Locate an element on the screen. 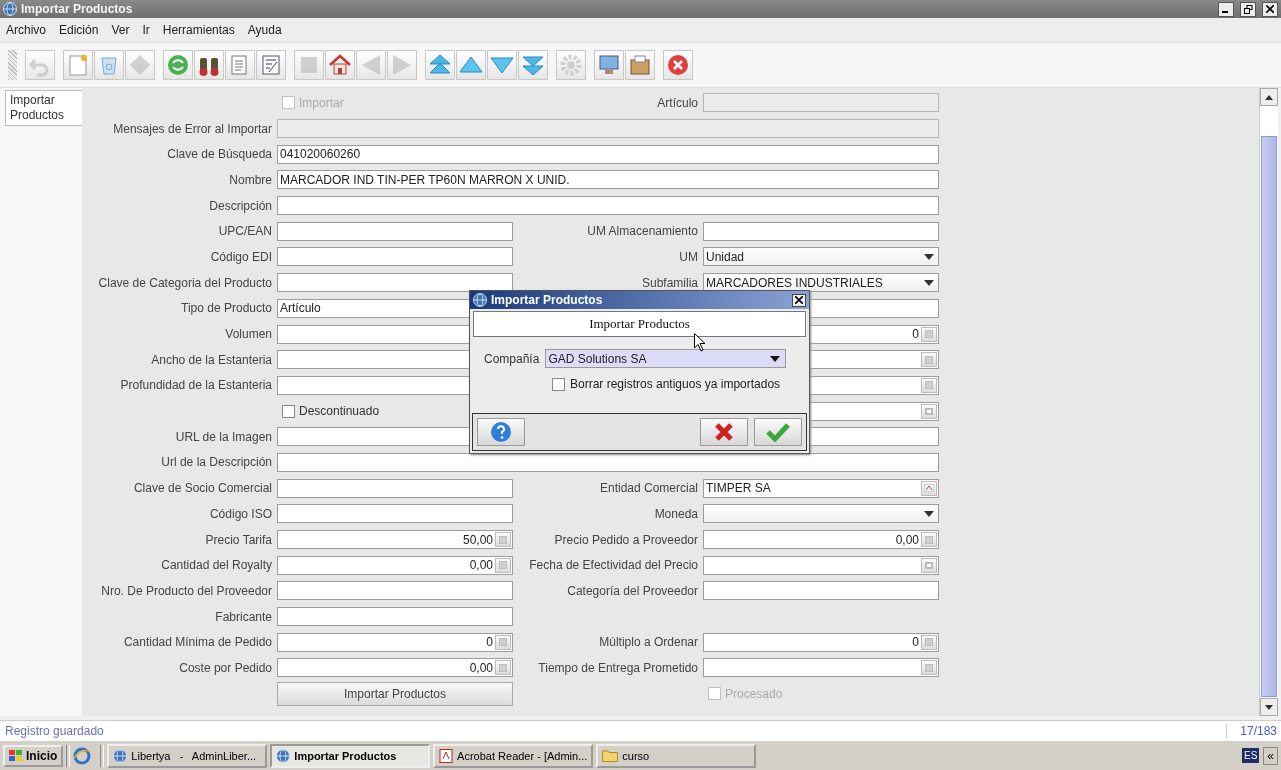 The height and width of the screenshot is (770, 1281). field-label: Múltiplo a Ordenar is located at coordinates (648, 642).